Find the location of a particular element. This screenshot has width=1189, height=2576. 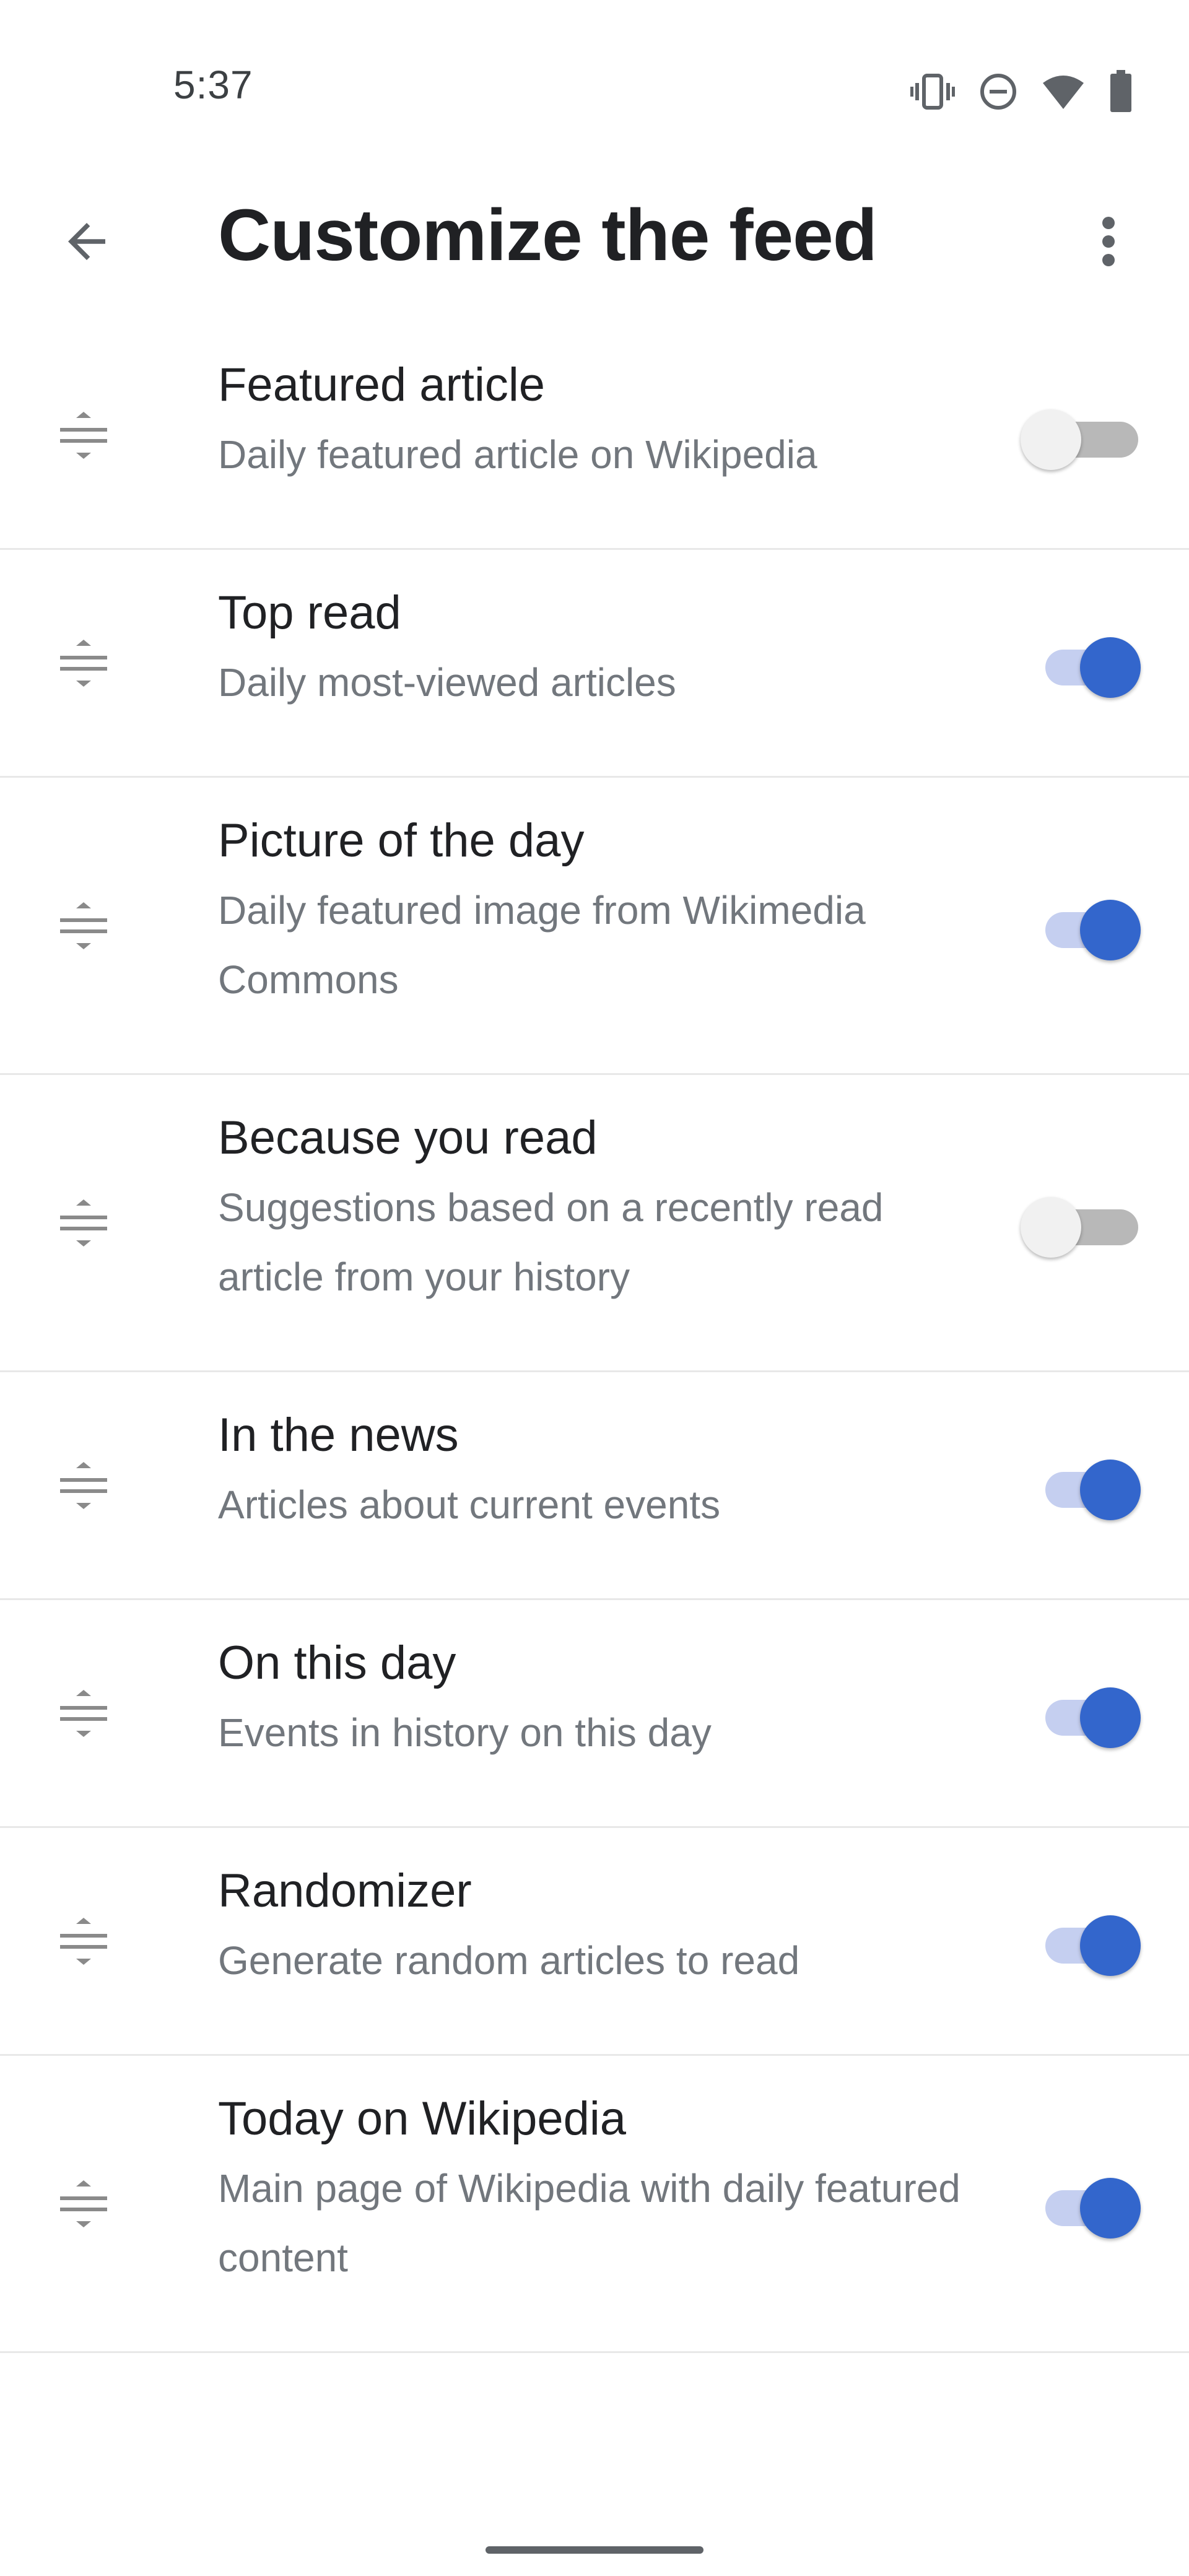

item-description: Articles about current events is located at coordinates (469, 1504).